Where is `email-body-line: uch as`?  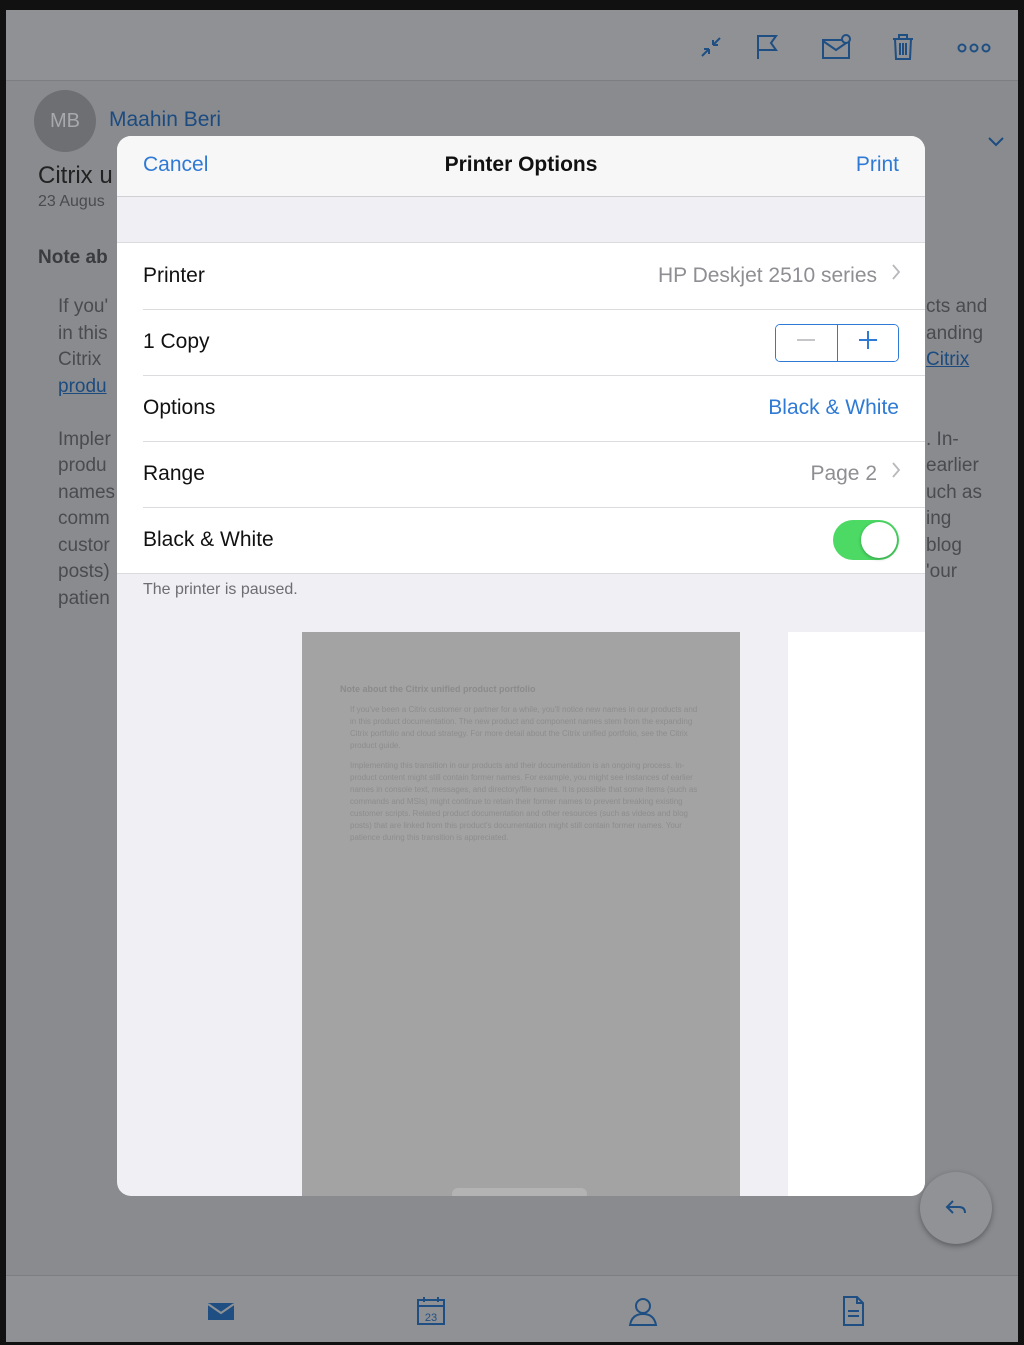 email-body-line: uch as is located at coordinates (954, 492).